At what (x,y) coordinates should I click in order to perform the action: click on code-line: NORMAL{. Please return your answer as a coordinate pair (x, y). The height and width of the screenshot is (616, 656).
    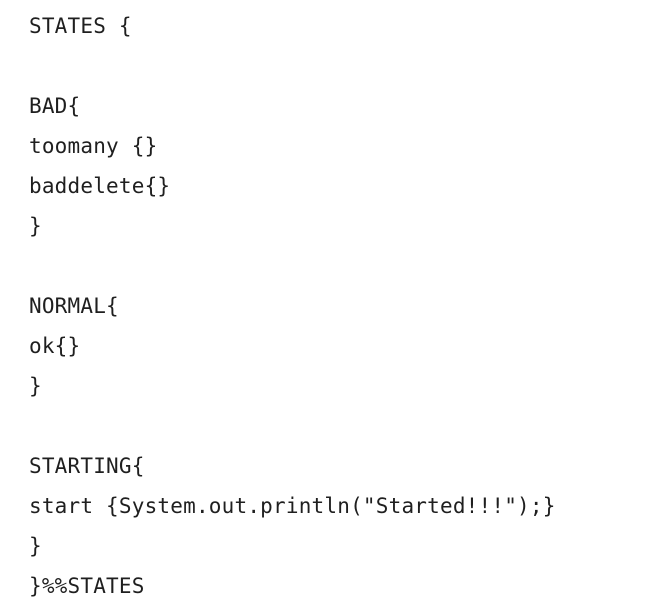
    Looking at the image, I should click on (74, 306).